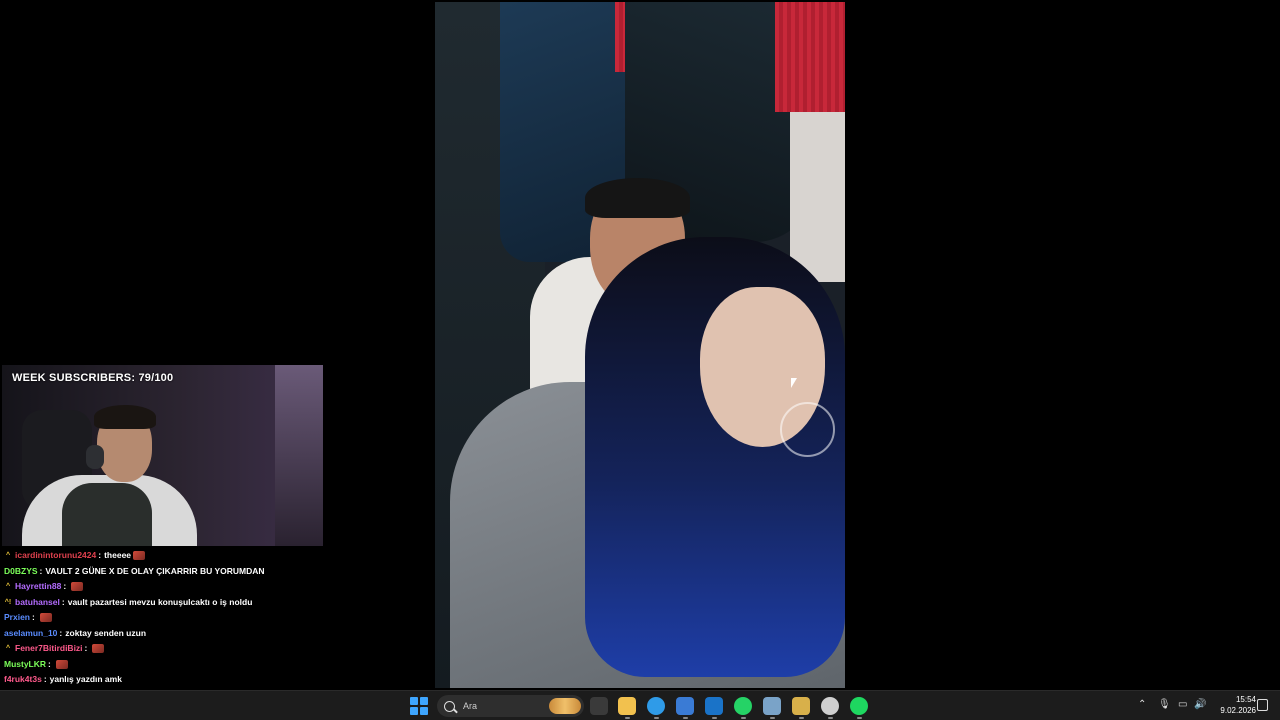  Describe the element at coordinates (801, 708) in the screenshot. I see `shield-app-icon` at that location.